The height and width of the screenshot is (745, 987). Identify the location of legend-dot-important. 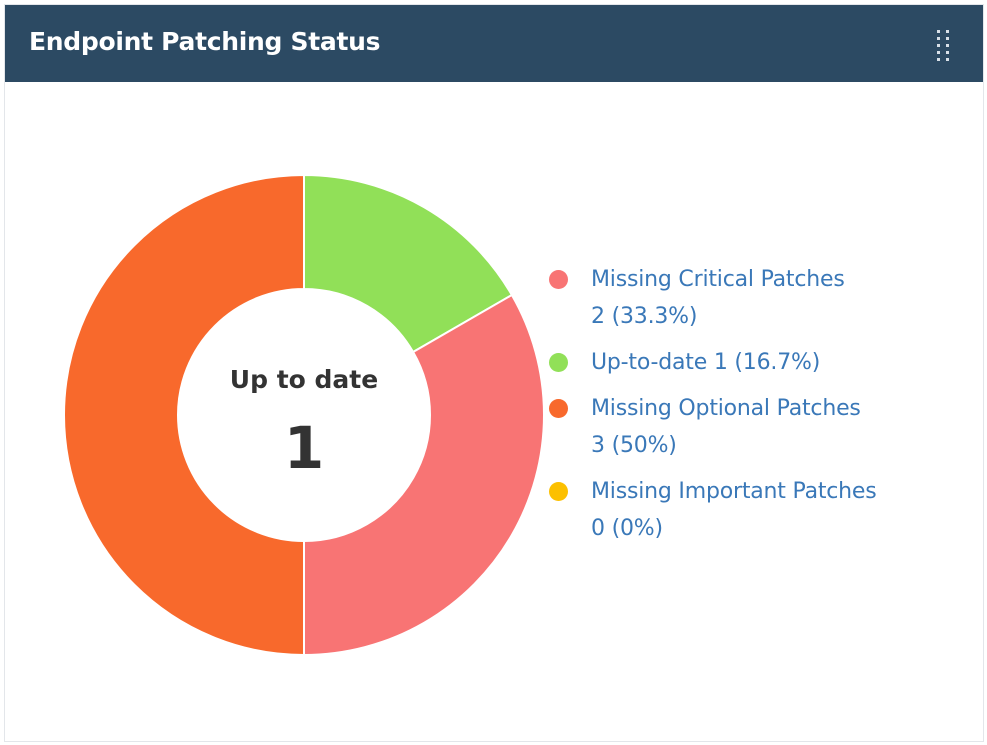
(558, 491).